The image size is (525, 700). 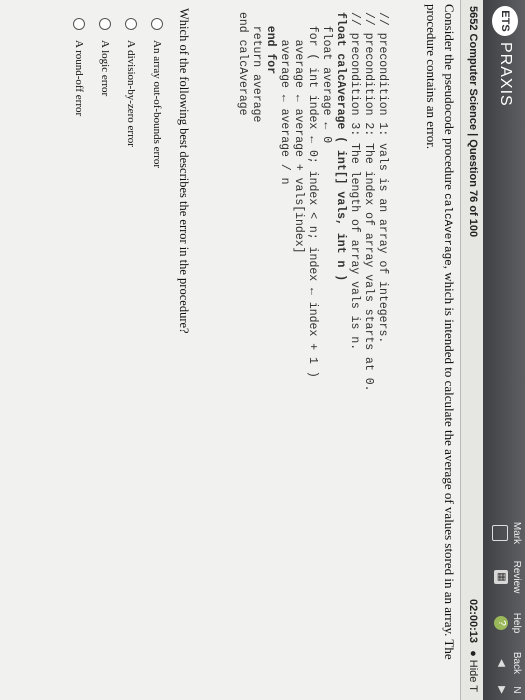 What do you see at coordinates (79, 341) in the screenshot?
I see `answer-option-d: A round-off error` at bounding box center [79, 341].